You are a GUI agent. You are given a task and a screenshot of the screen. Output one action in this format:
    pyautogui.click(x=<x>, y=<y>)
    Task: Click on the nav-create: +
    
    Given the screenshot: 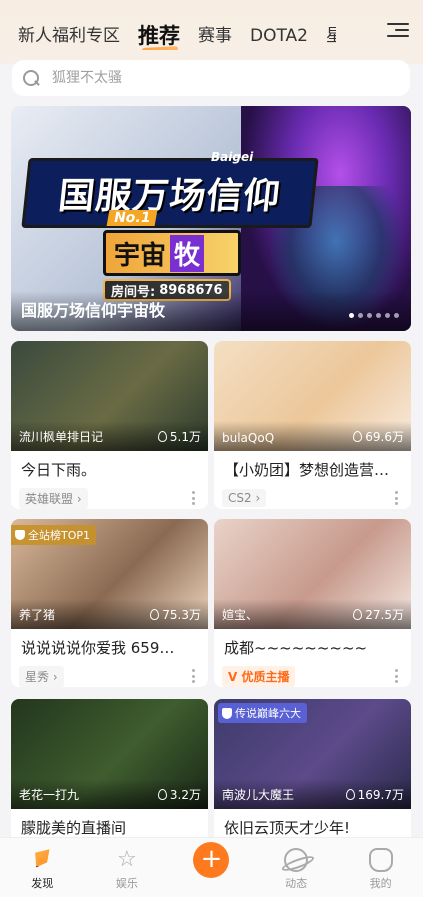 What is the action you would take?
    pyautogui.click(x=211, y=867)
    